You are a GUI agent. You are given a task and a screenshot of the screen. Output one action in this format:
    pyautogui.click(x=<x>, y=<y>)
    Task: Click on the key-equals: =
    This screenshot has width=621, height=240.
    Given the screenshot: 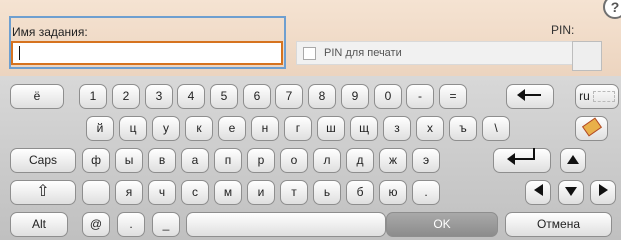 What is the action you would take?
    pyautogui.click(x=453, y=96)
    